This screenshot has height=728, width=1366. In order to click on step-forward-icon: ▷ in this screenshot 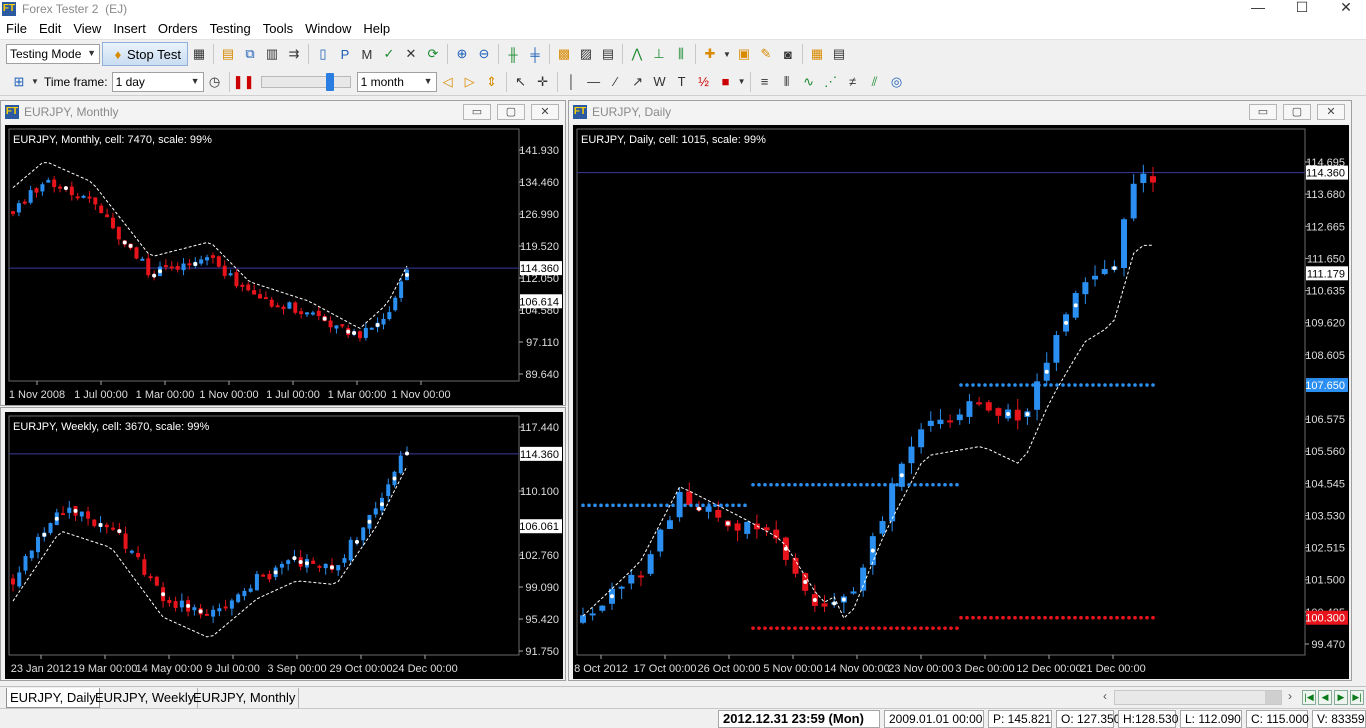, I will do `click(470, 82)`.